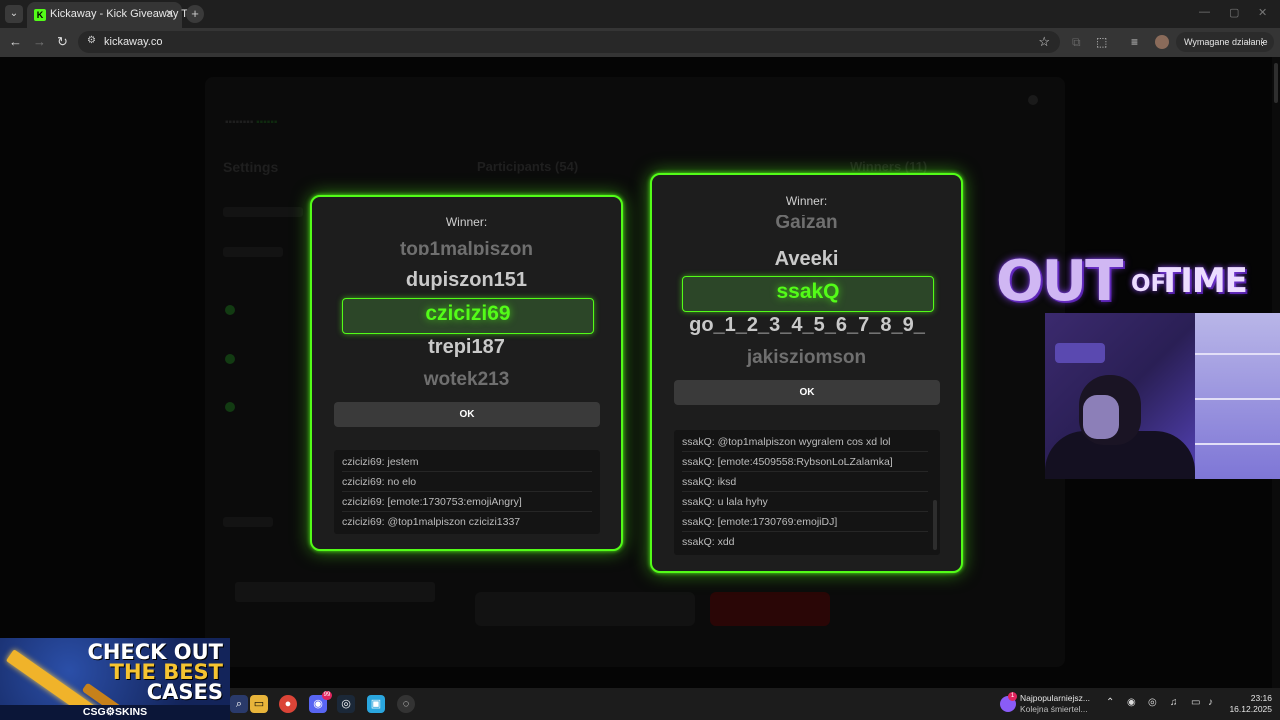 The height and width of the screenshot is (720, 1280). What do you see at coordinates (1101, 42) in the screenshot?
I see `extensions-icon: ⬚` at bounding box center [1101, 42].